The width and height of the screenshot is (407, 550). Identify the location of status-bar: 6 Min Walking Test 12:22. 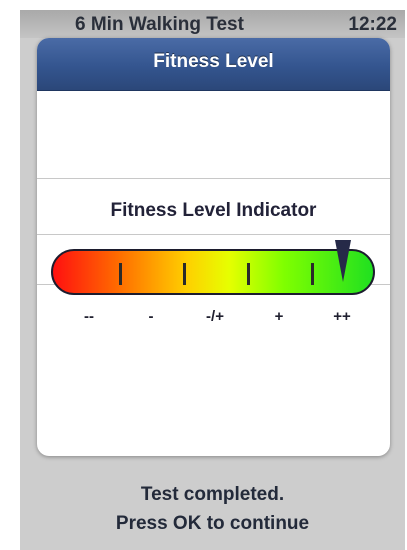
(212, 24).